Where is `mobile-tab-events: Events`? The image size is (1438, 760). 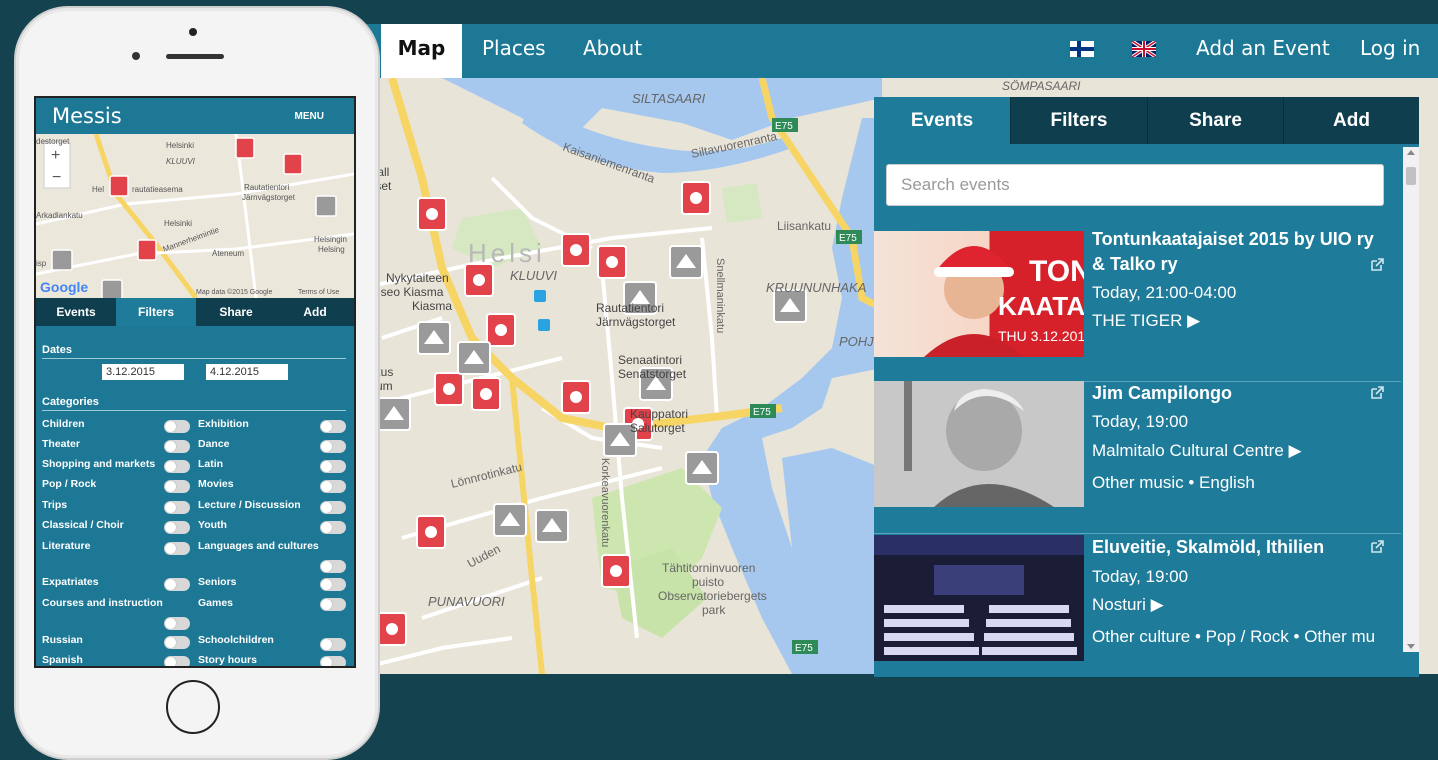 mobile-tab-events: Events is located at coordinates (76, 312).